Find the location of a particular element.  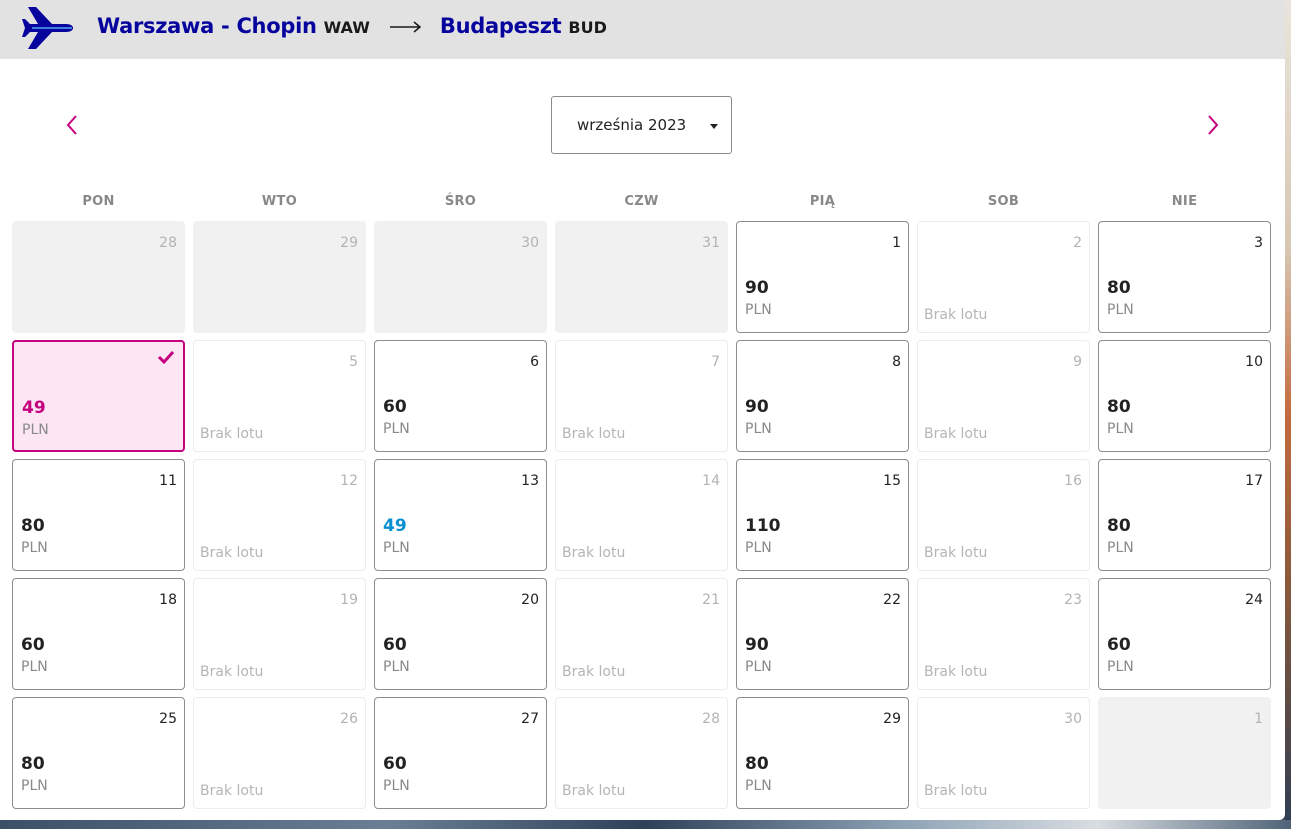

calendar-day-outside: 29 is located at coordinates (279, 277).